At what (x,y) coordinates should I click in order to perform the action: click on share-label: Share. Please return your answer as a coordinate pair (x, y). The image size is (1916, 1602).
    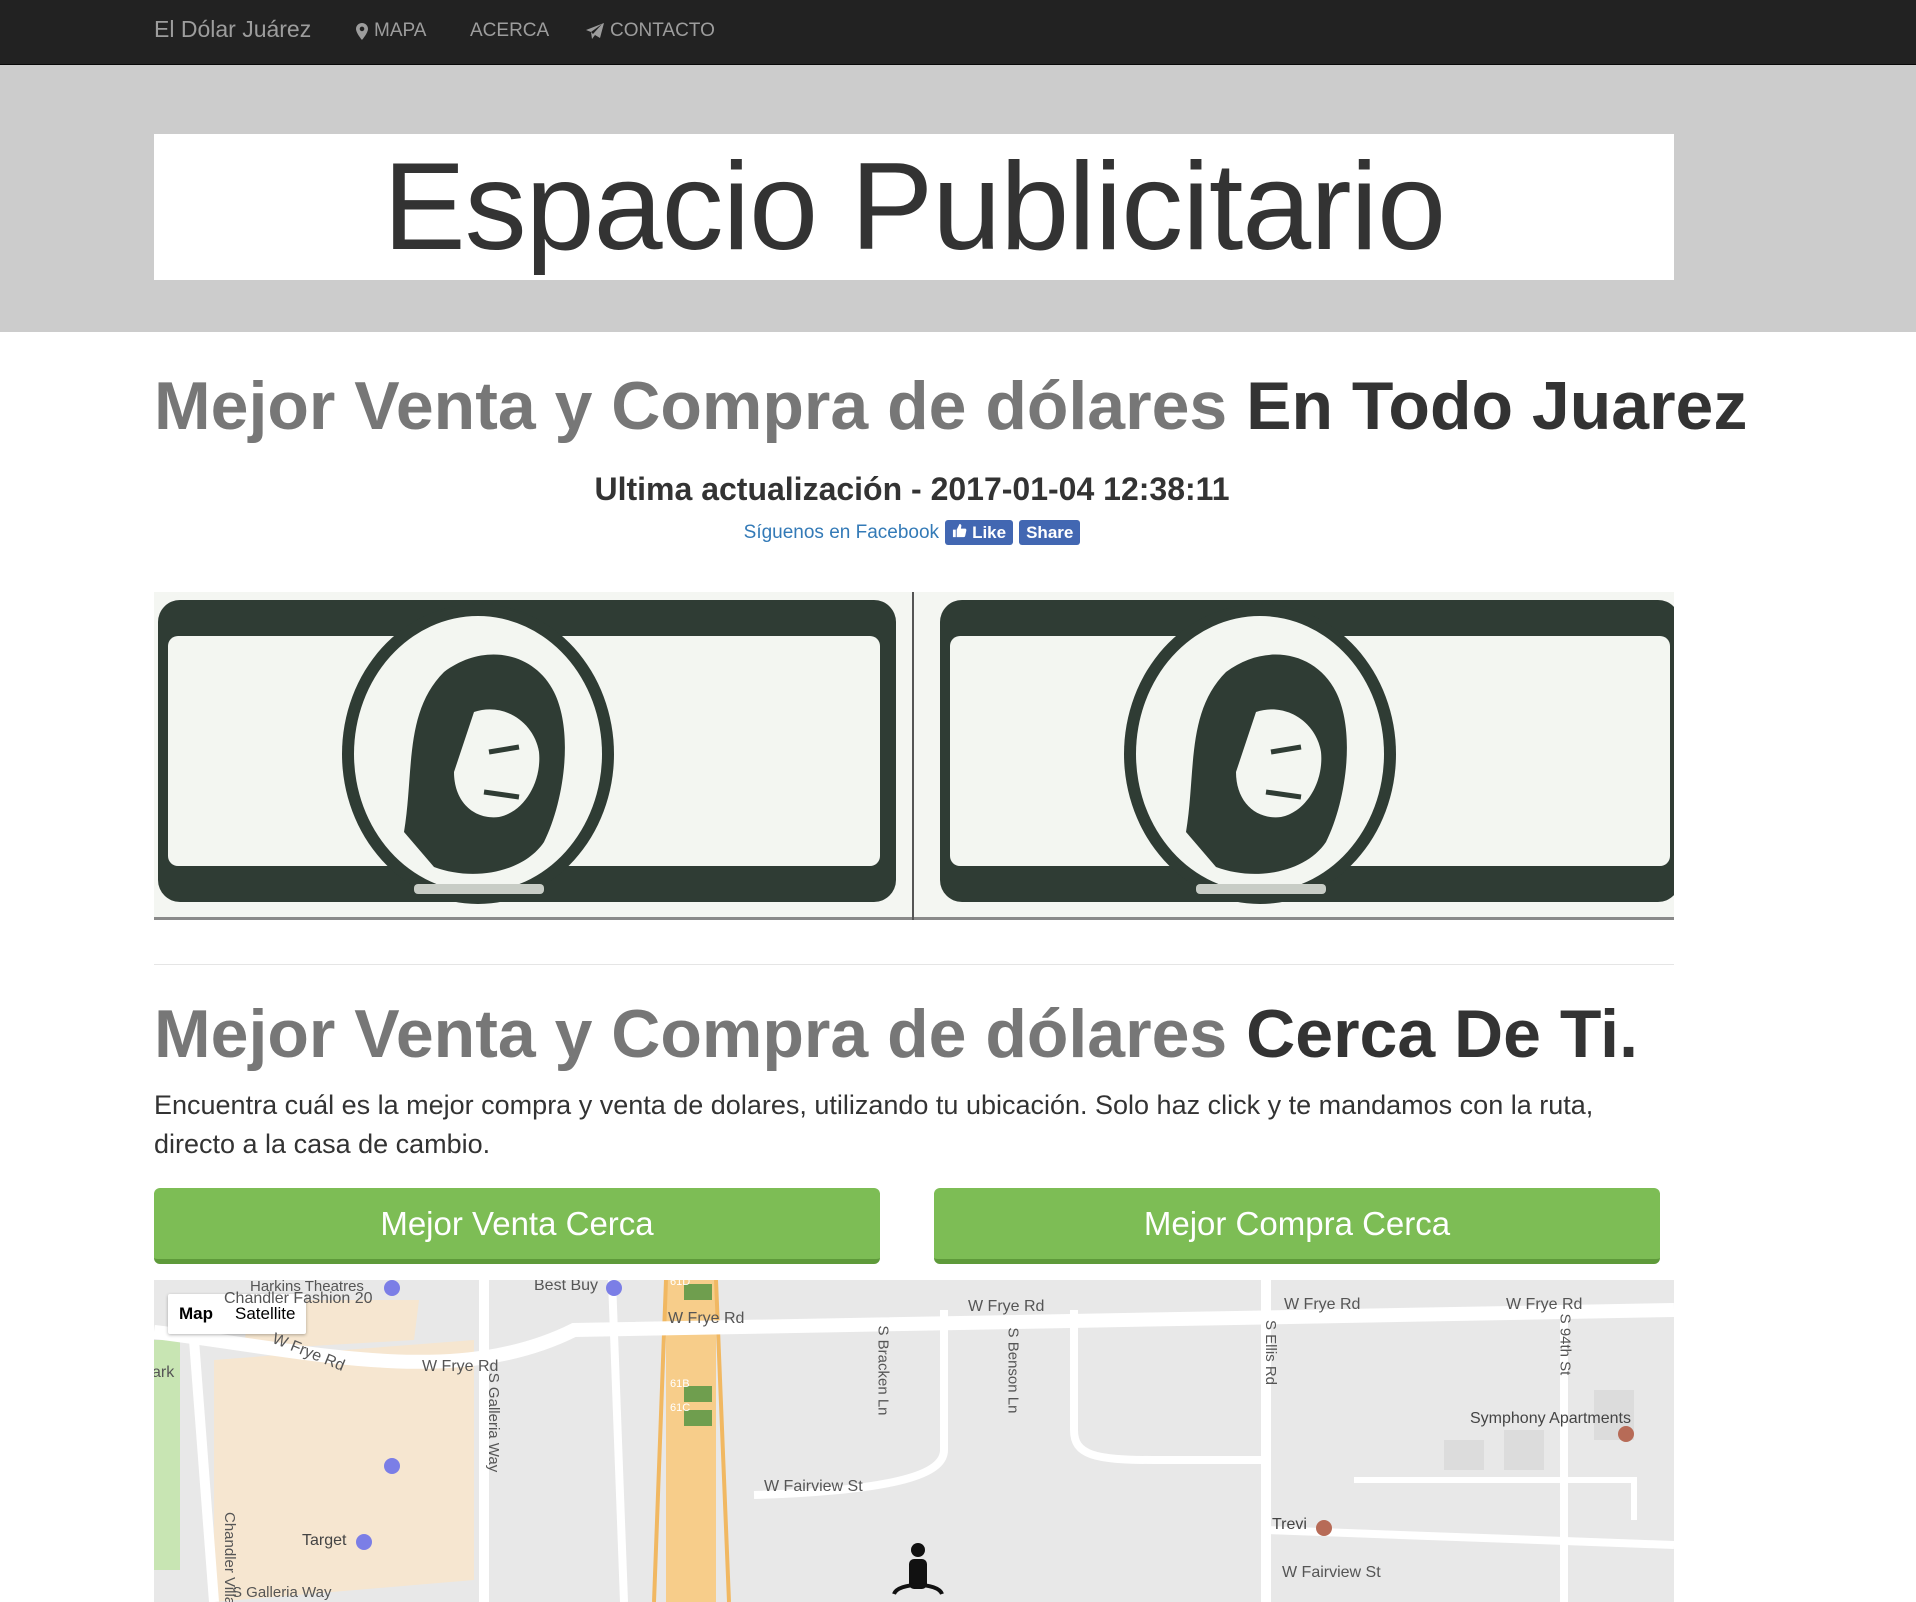
    Looking at the image, I should click on (1050, 532).